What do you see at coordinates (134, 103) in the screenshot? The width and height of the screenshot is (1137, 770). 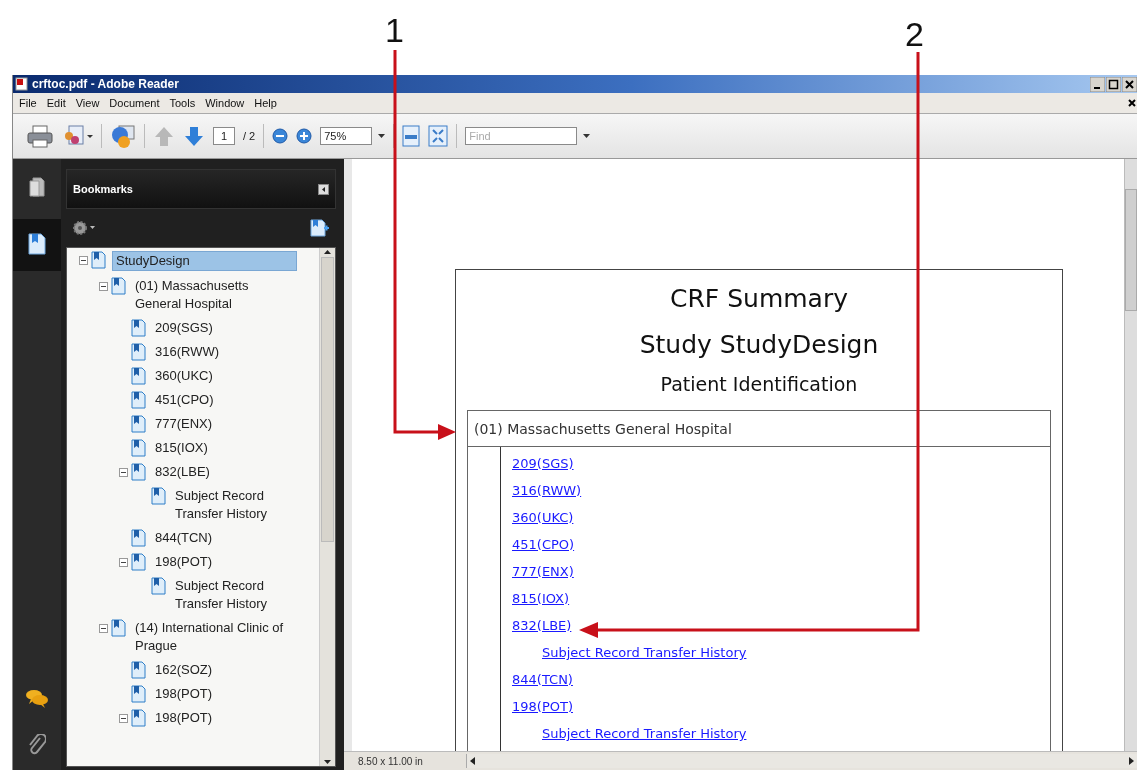 I see `menu-item: Document` at bounding box center [134, 103].